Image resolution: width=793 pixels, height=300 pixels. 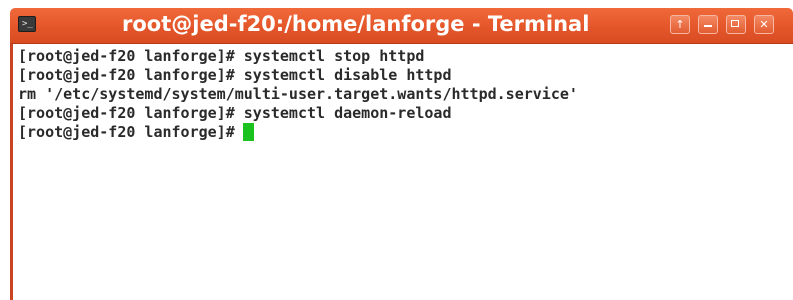 I want to click on text-cursor, so click(x=248, y=132).